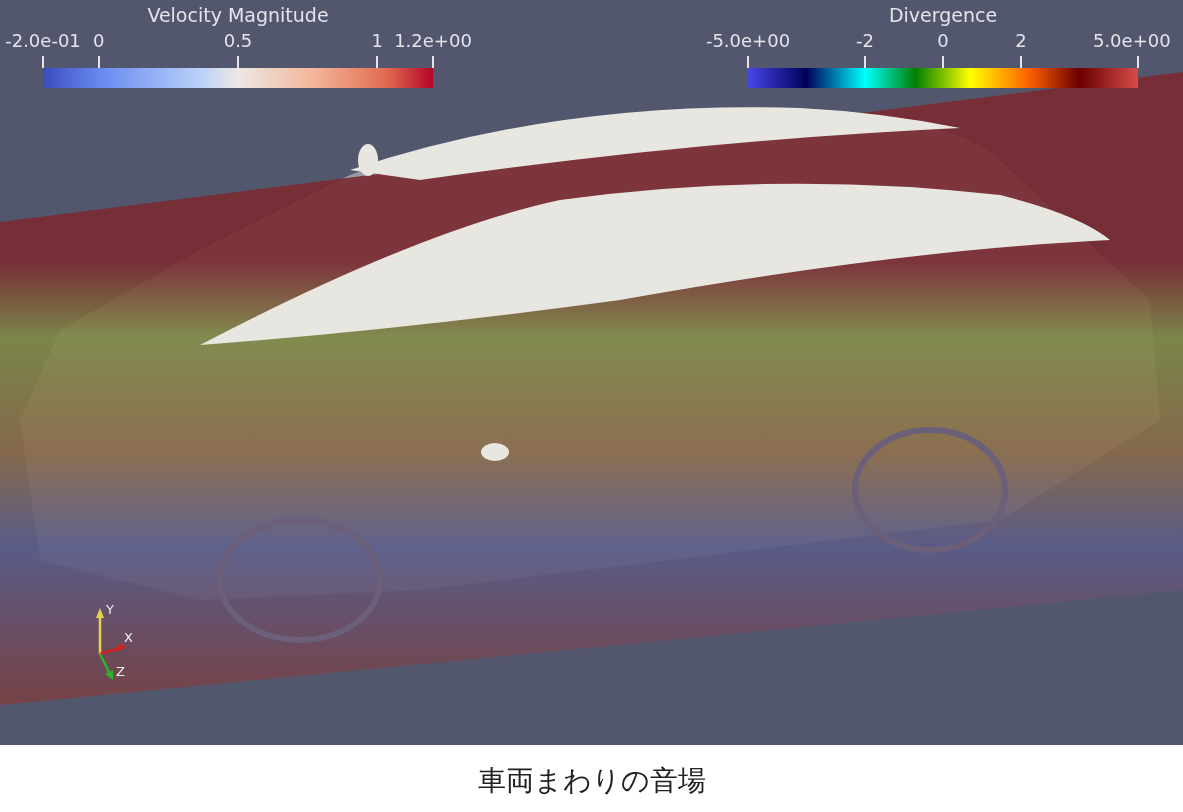  What do you see at coordinates (865, 40) in the screenshot?
I see `legend-tick-label: -2` at bounding box center [865, 40].